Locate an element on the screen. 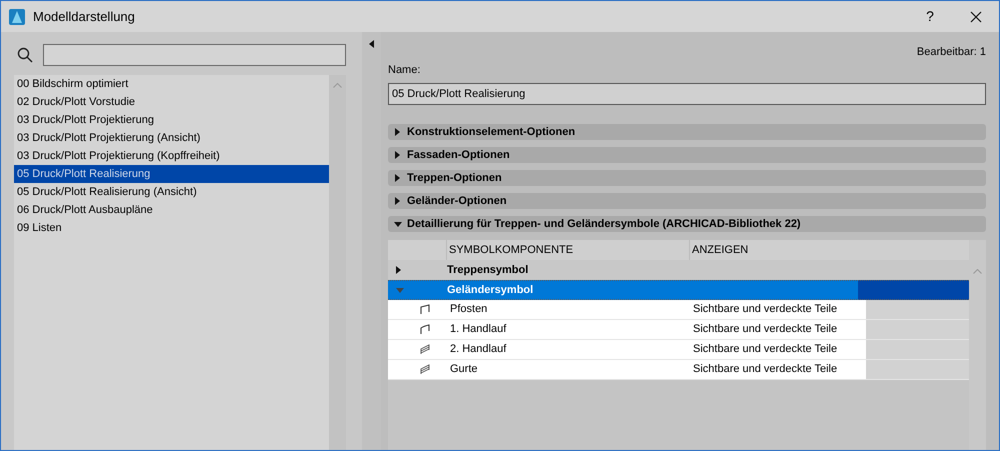  app-logo-icon is located at coordinates (17, 16).